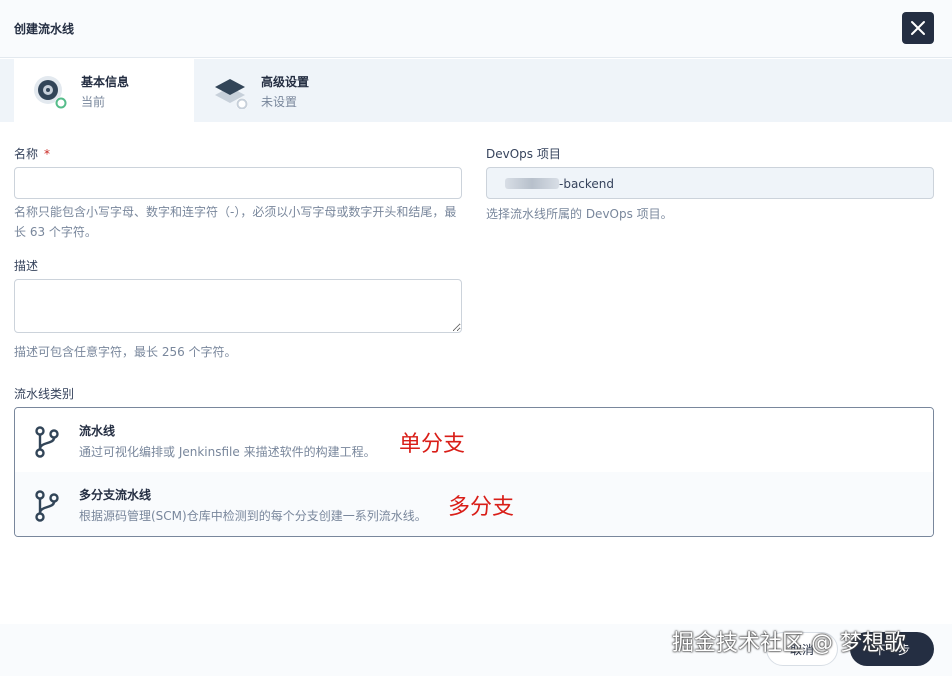 The height and width of the screenshot is (676, 952). I want to click on watermark: 掘金技术社区 @ 梦想歌, so click(789, 643).